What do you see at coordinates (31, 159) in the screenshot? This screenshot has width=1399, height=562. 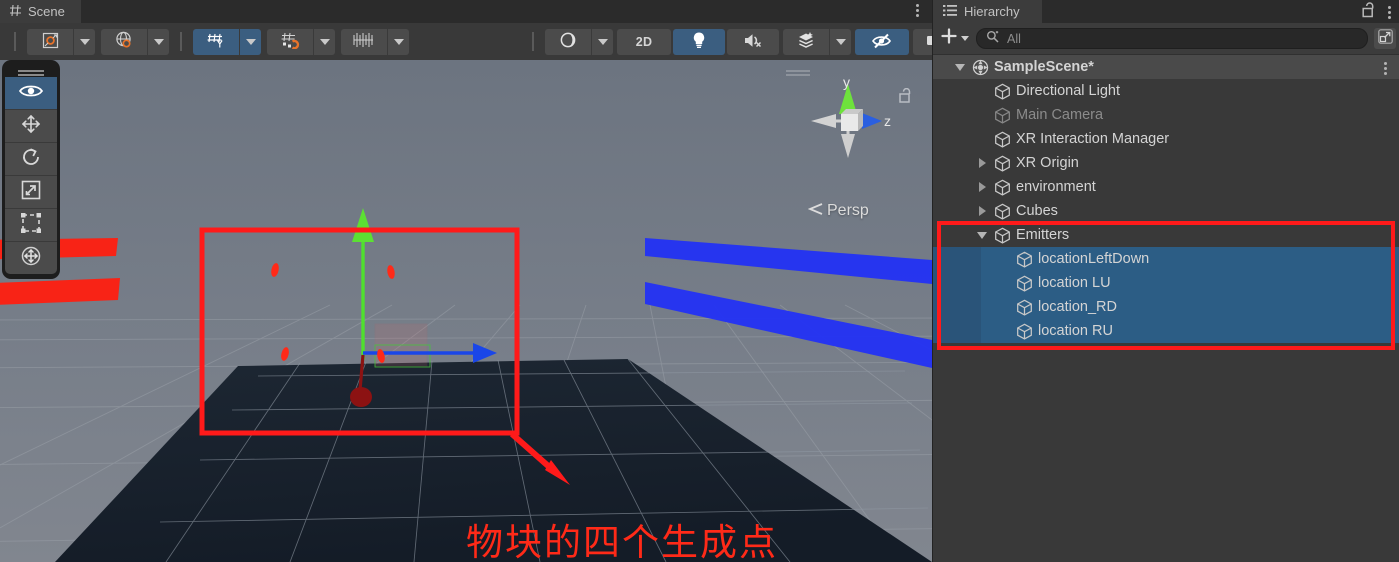 I see `rotate-tool-button` at bounding box center [31, 159].